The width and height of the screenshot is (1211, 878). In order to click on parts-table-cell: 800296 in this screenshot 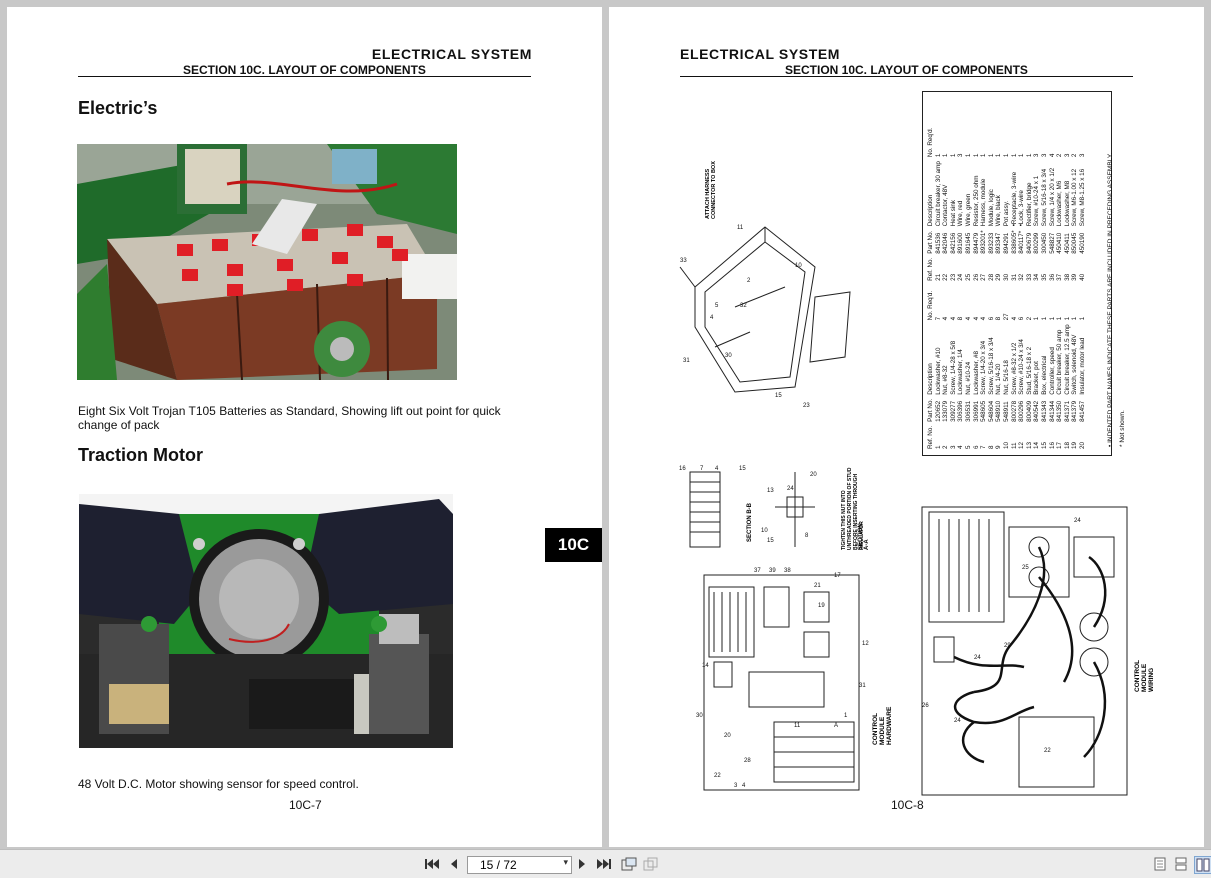, I will do `click(1022, 411)`.